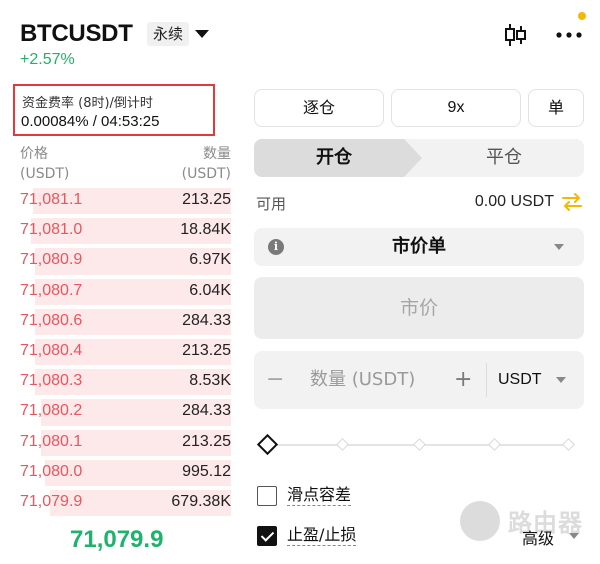 Image resolution: width=600 pixels, height=564 pixels. I want to click on orderbook-price-header: 价格 (USDT), so click(44, 164).